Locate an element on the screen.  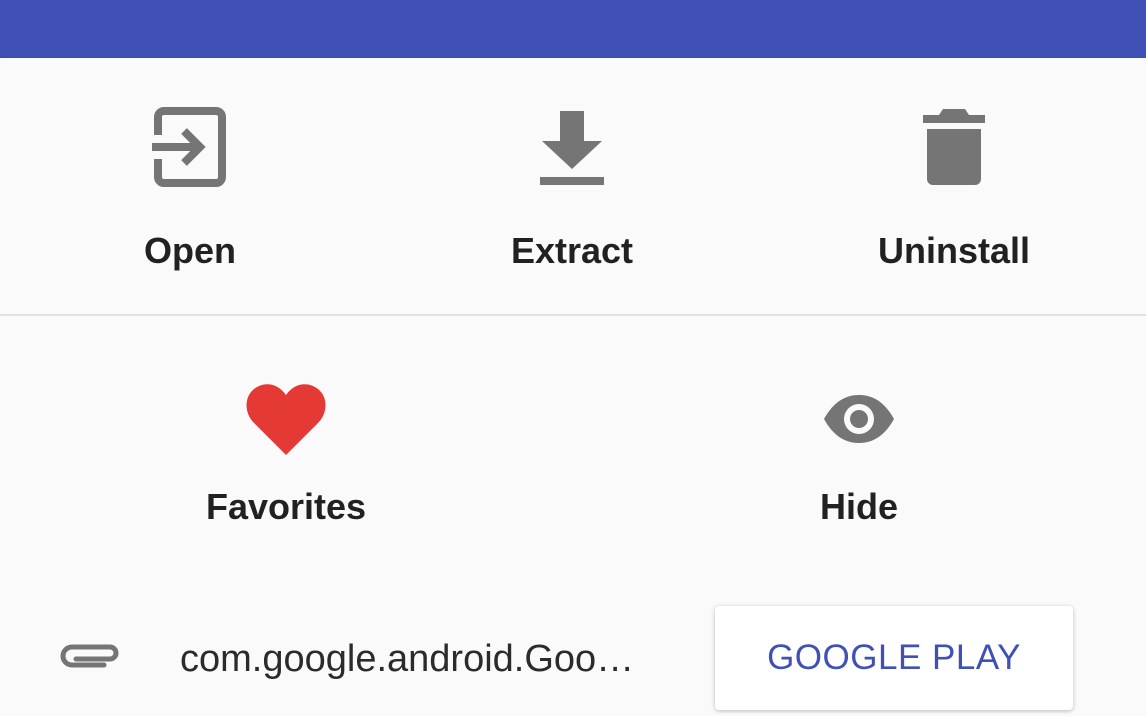
trash-icon is located at coordinates (954, 147).